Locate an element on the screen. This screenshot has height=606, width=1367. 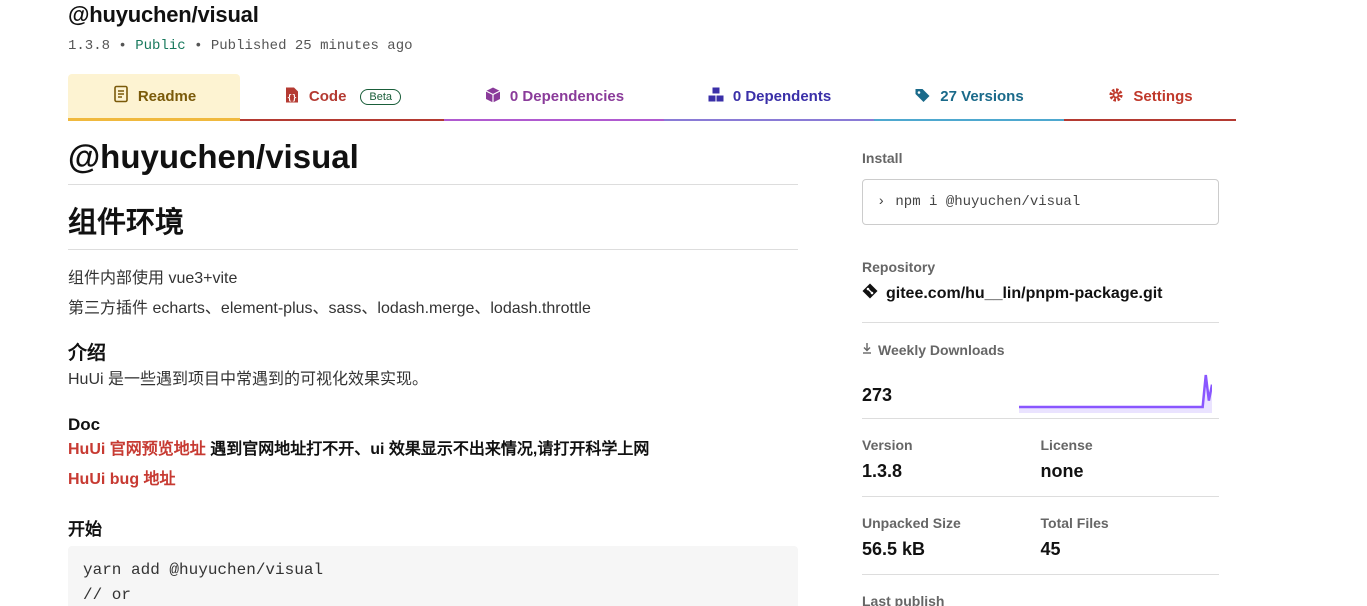
downloads-count: 273 is located at coordinates (877, 395).